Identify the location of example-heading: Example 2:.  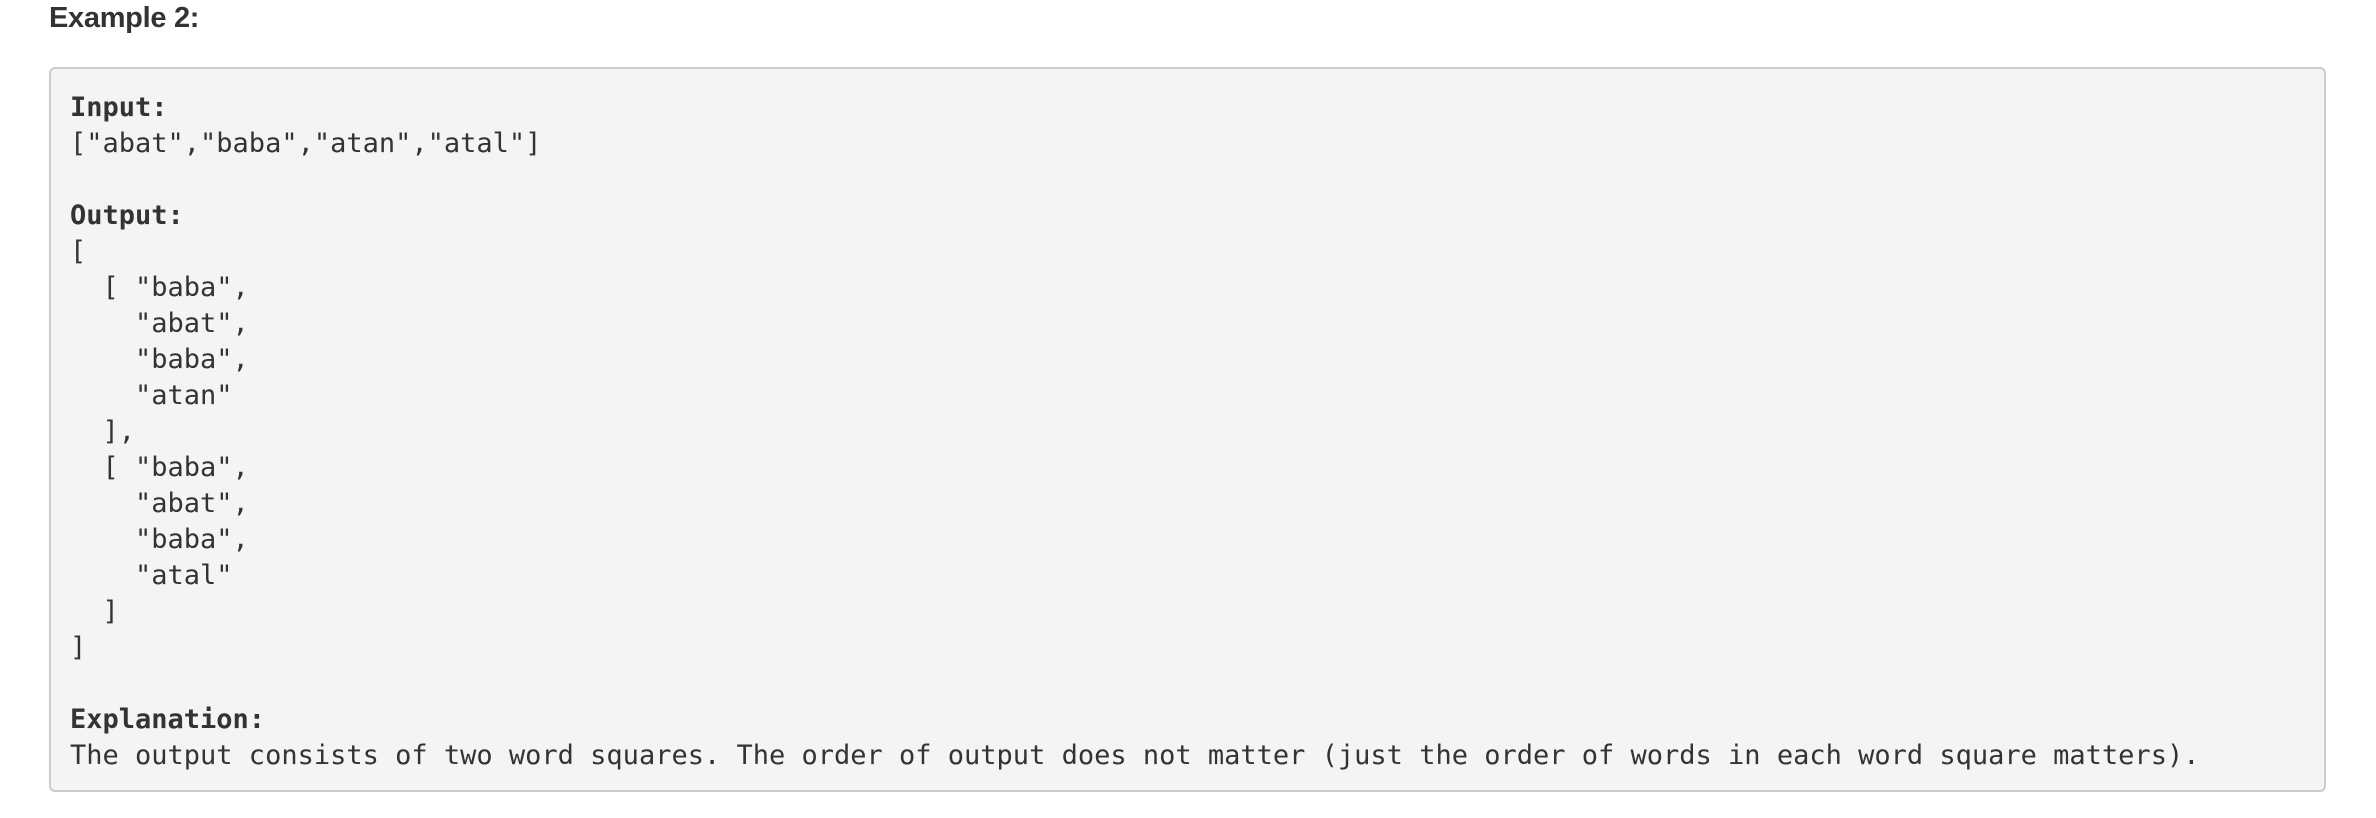
(124, 18).